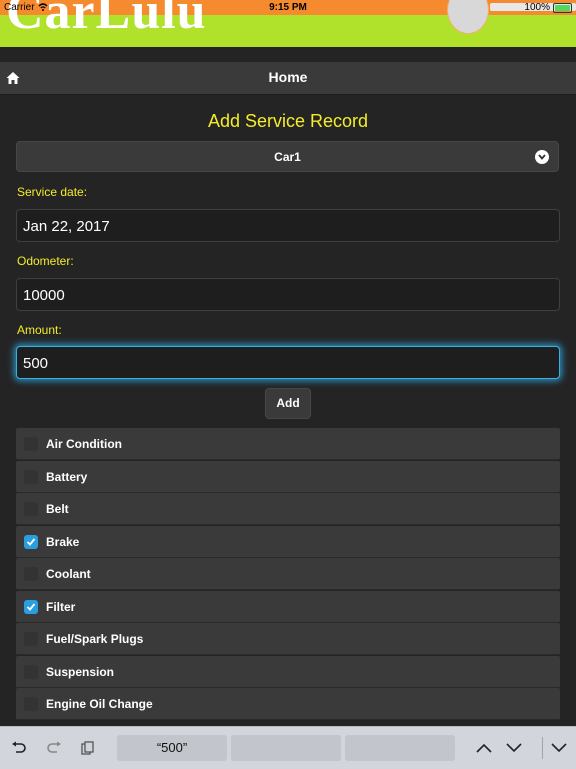 The image size is (576, 769). Describe the element at coordinates (99, 704) in the screenshot. I see `service-item-label: Engine Oil Change` at that location.